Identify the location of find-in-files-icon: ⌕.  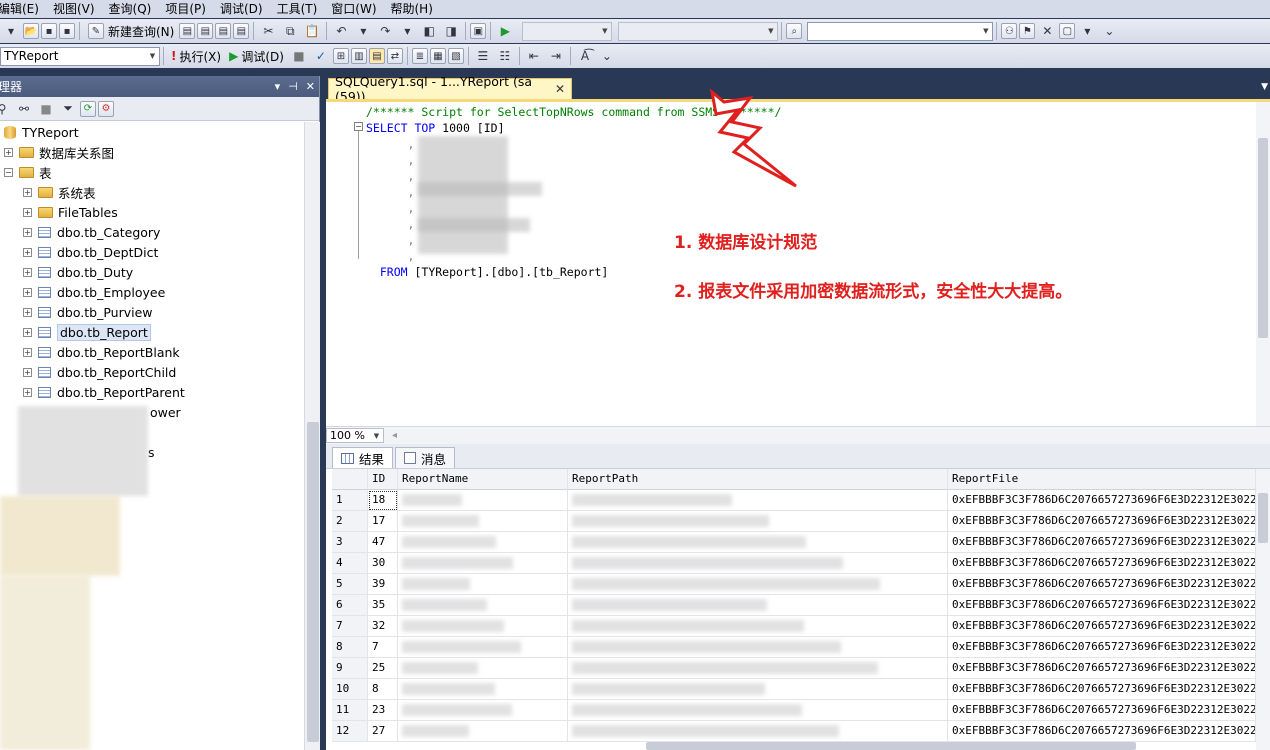
(794, 31).